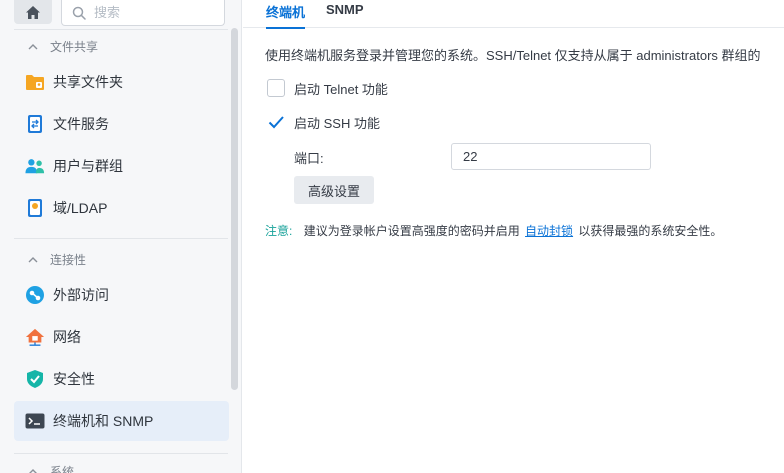  I want to click on sidebar-item-network: 网络, so click(121, 337).